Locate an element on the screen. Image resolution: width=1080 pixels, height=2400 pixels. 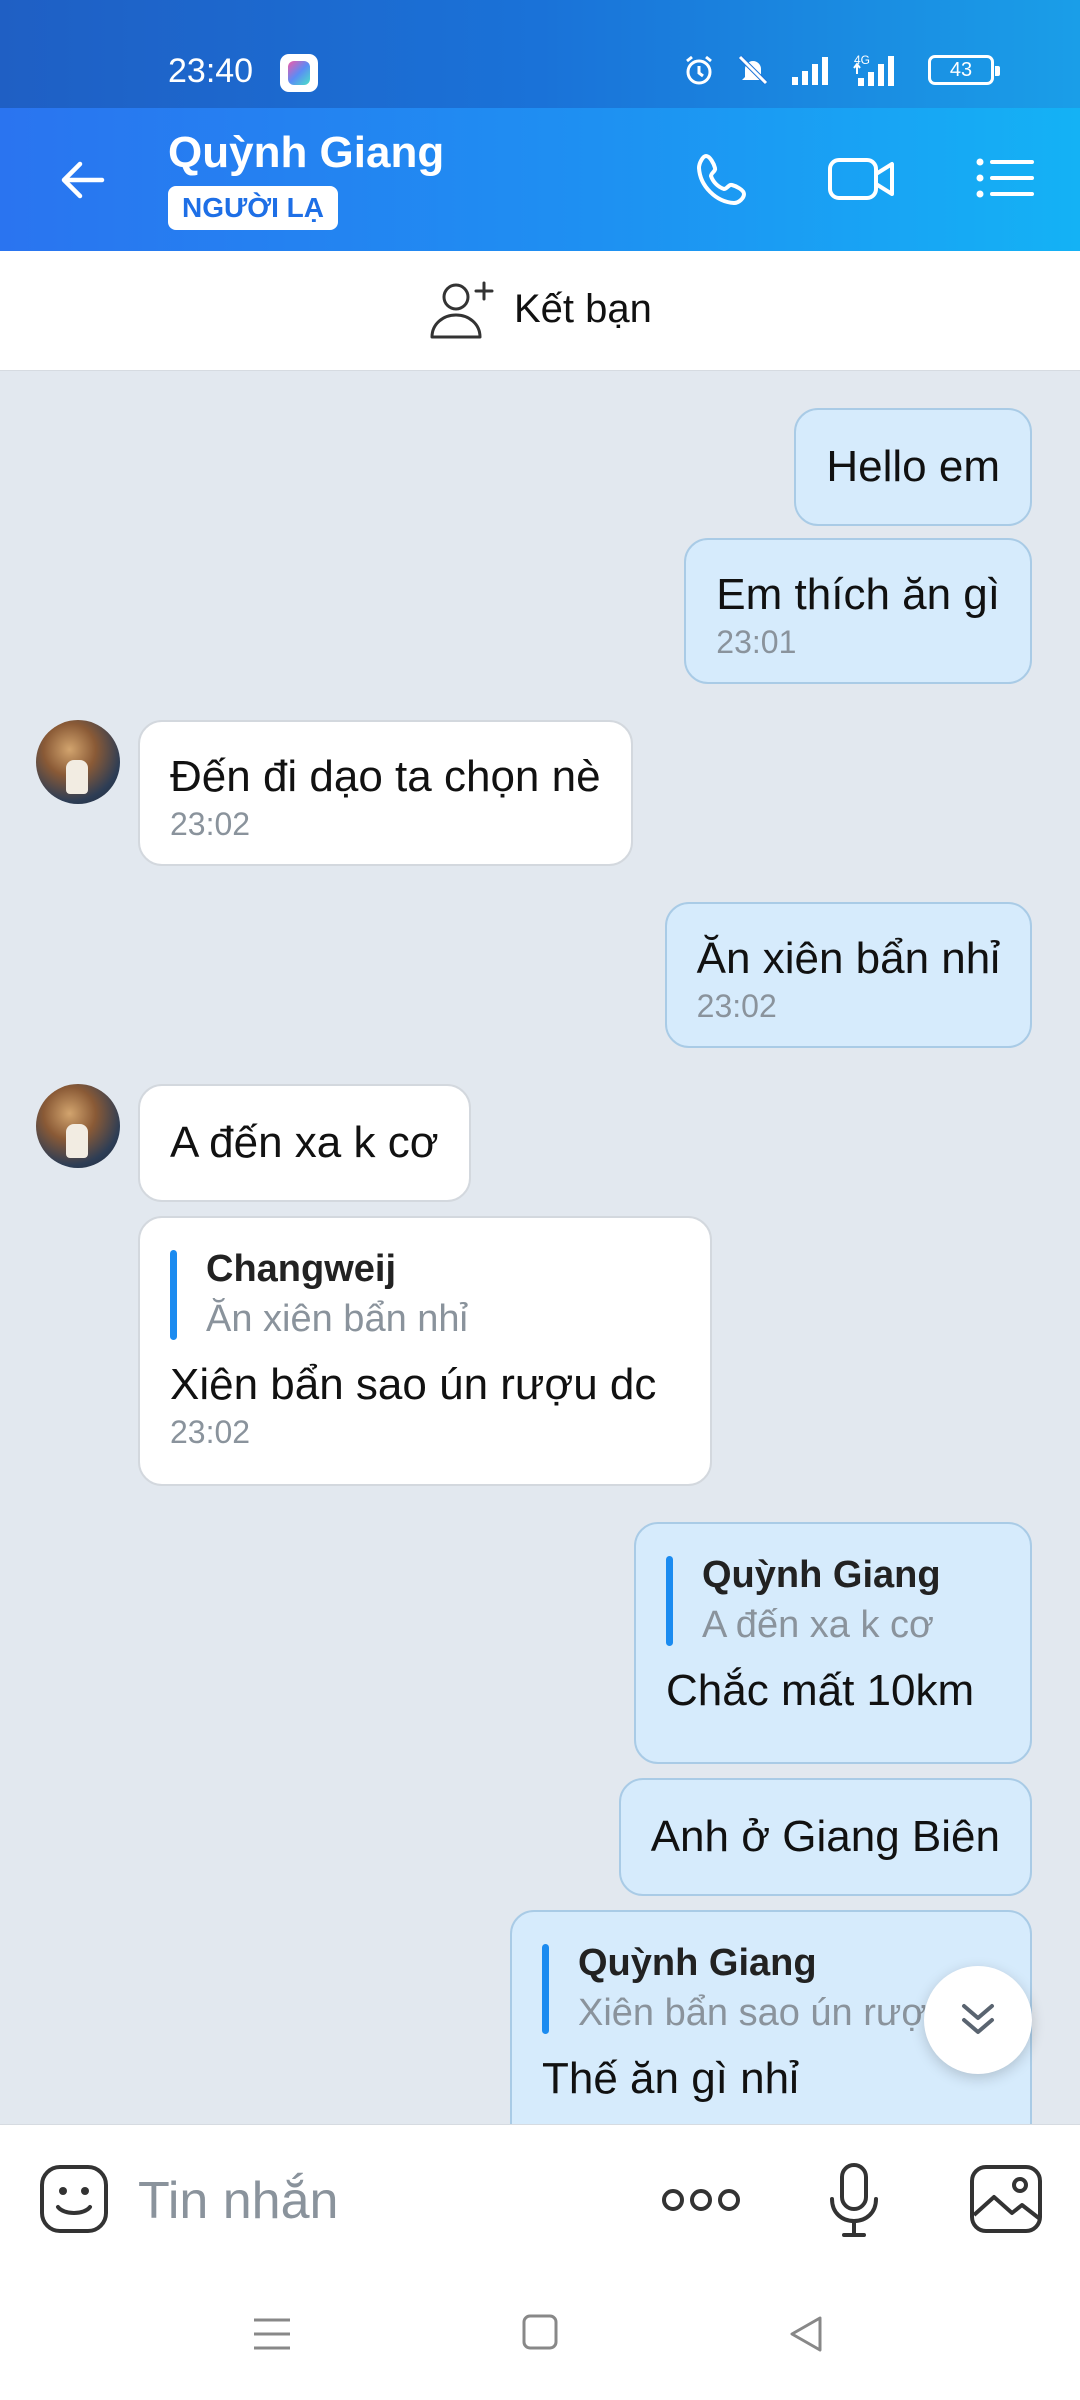
message-input: Tin nhắn is located at coordinates (238, 2201).